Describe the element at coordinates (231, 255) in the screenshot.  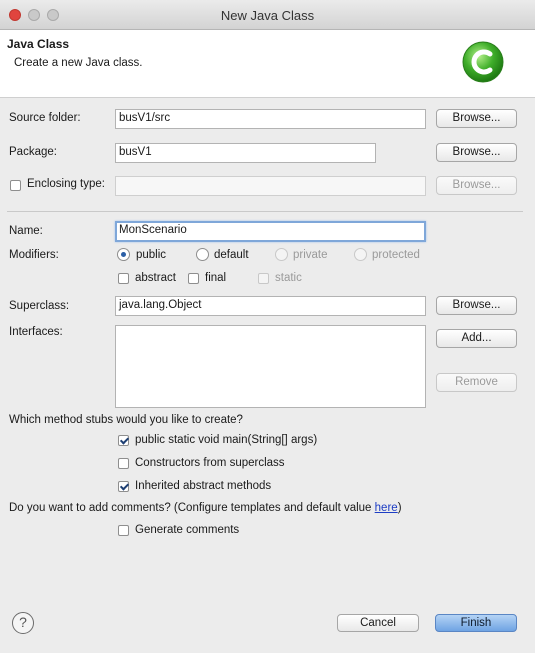
I see `default-radio-label: default` at that location.